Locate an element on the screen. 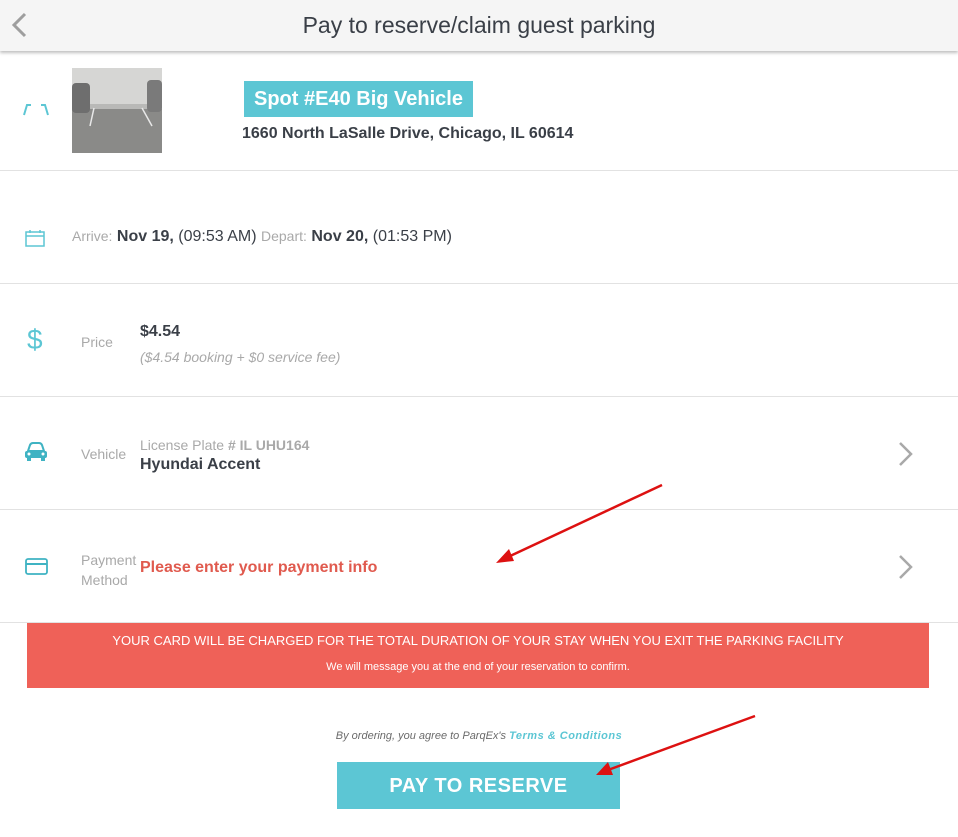  spot-photo is located at coordinates (117, 110).